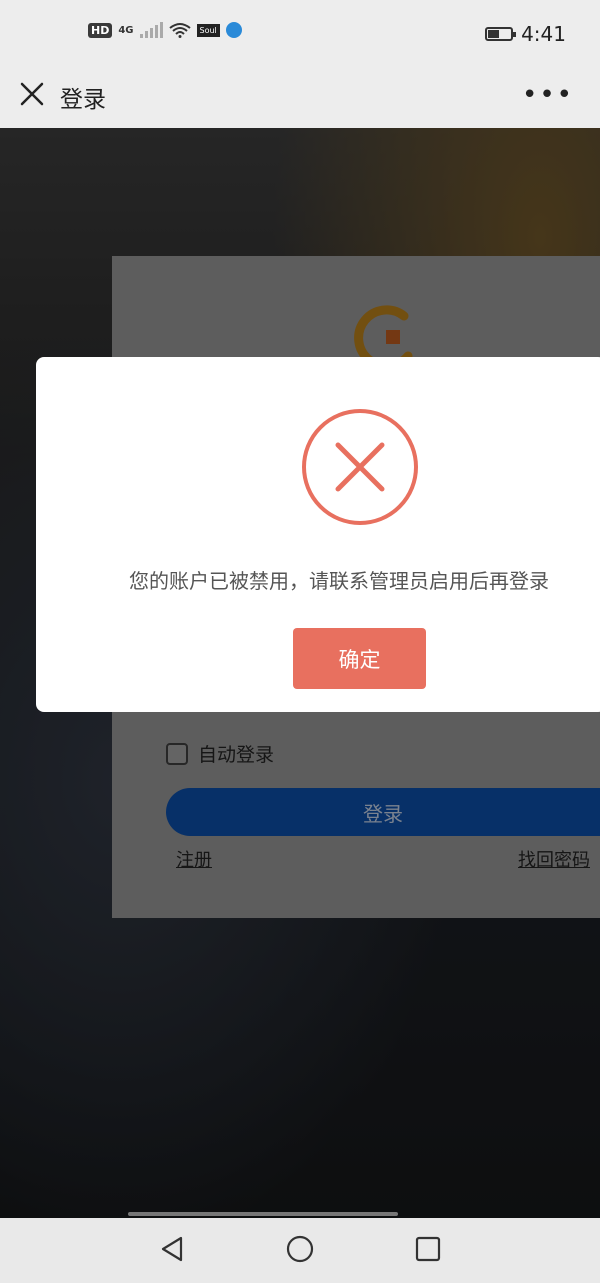 The image size is (600, 1283). Describe the element at coordinates (100, 30) in the screenshot. I see `hd-indicator: HD` at that location.